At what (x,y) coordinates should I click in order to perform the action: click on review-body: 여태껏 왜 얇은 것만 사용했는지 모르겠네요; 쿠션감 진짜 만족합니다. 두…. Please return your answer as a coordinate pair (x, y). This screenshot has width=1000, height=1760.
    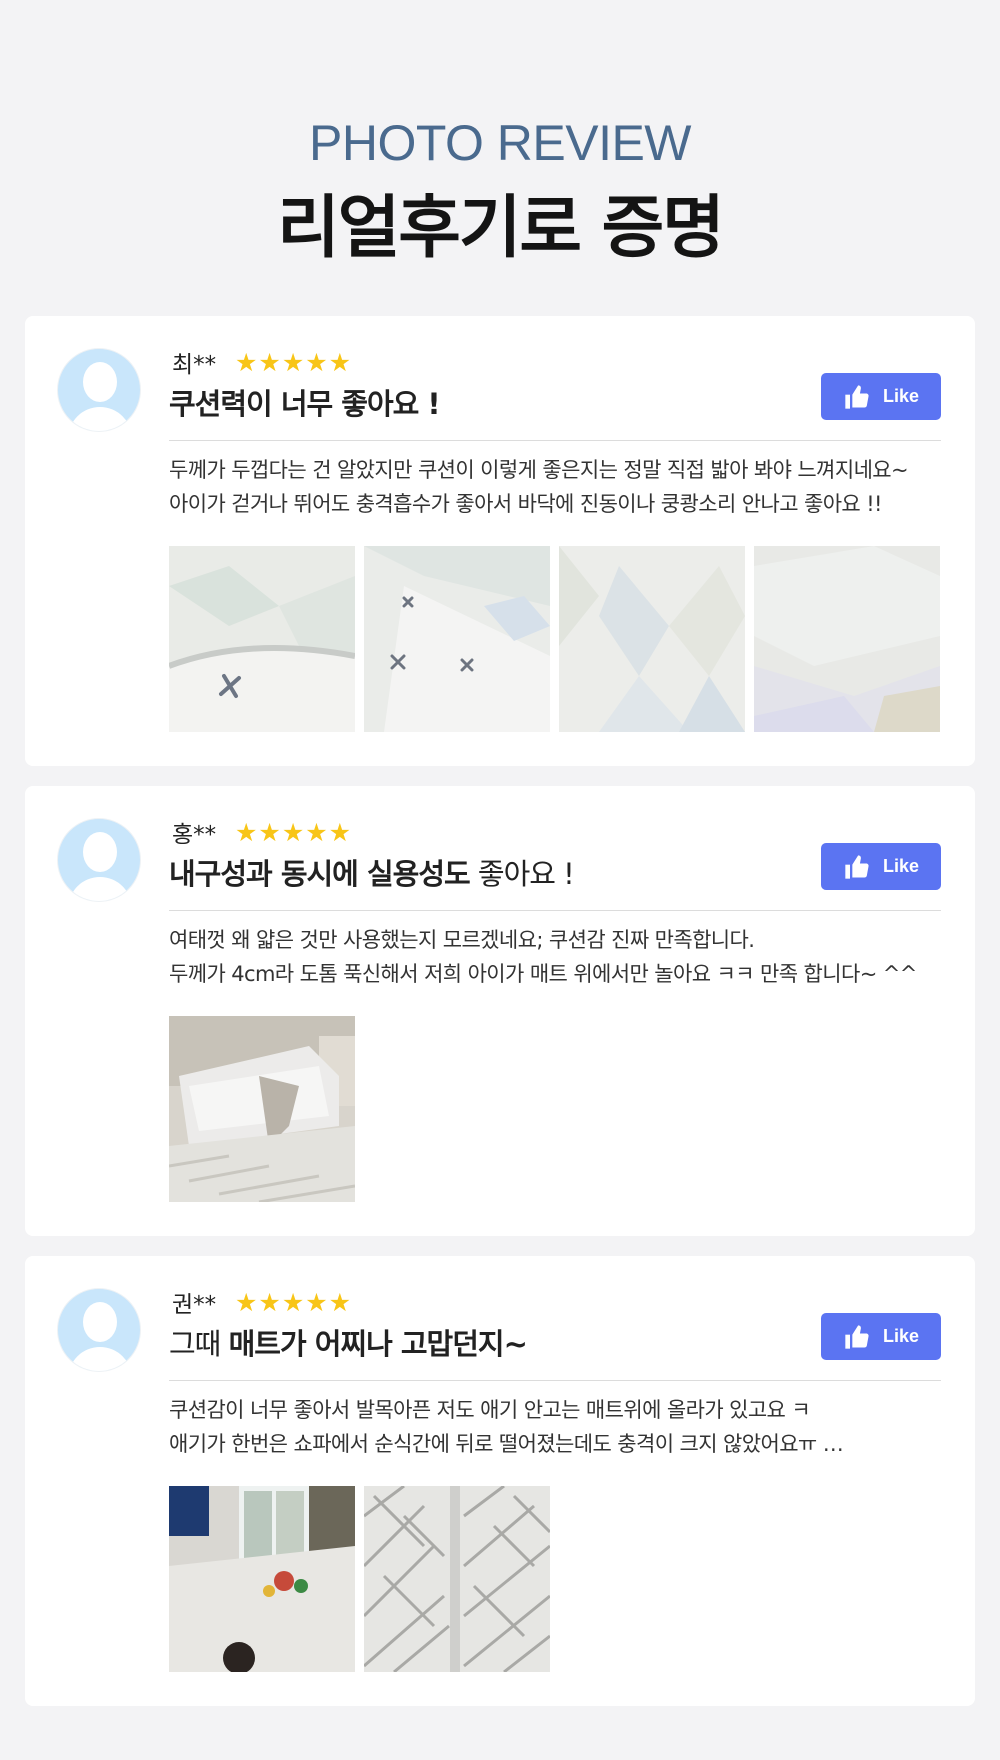
    Looking at the image, I should click on (564, 957).